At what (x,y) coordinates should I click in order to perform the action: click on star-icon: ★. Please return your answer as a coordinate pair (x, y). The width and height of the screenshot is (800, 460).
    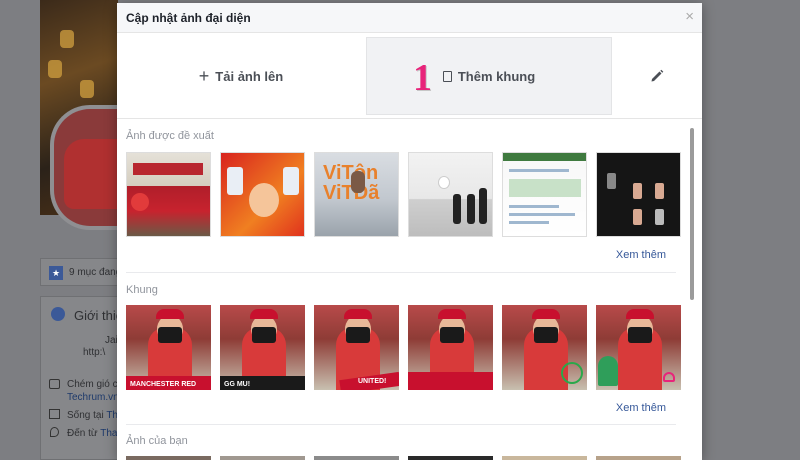
    Looking at the image, I should click on (56, 273).